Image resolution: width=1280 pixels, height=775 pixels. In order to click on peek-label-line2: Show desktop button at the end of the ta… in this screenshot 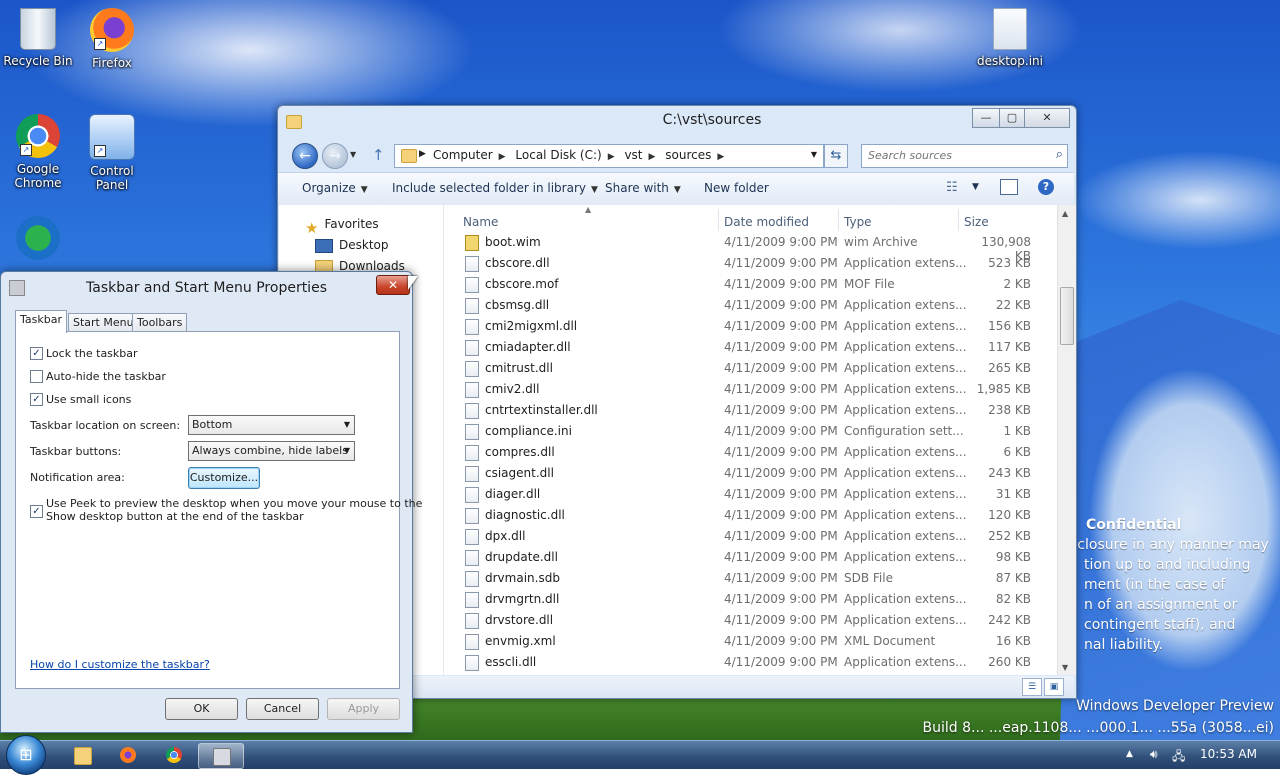, I will do `click(175, 516)`.